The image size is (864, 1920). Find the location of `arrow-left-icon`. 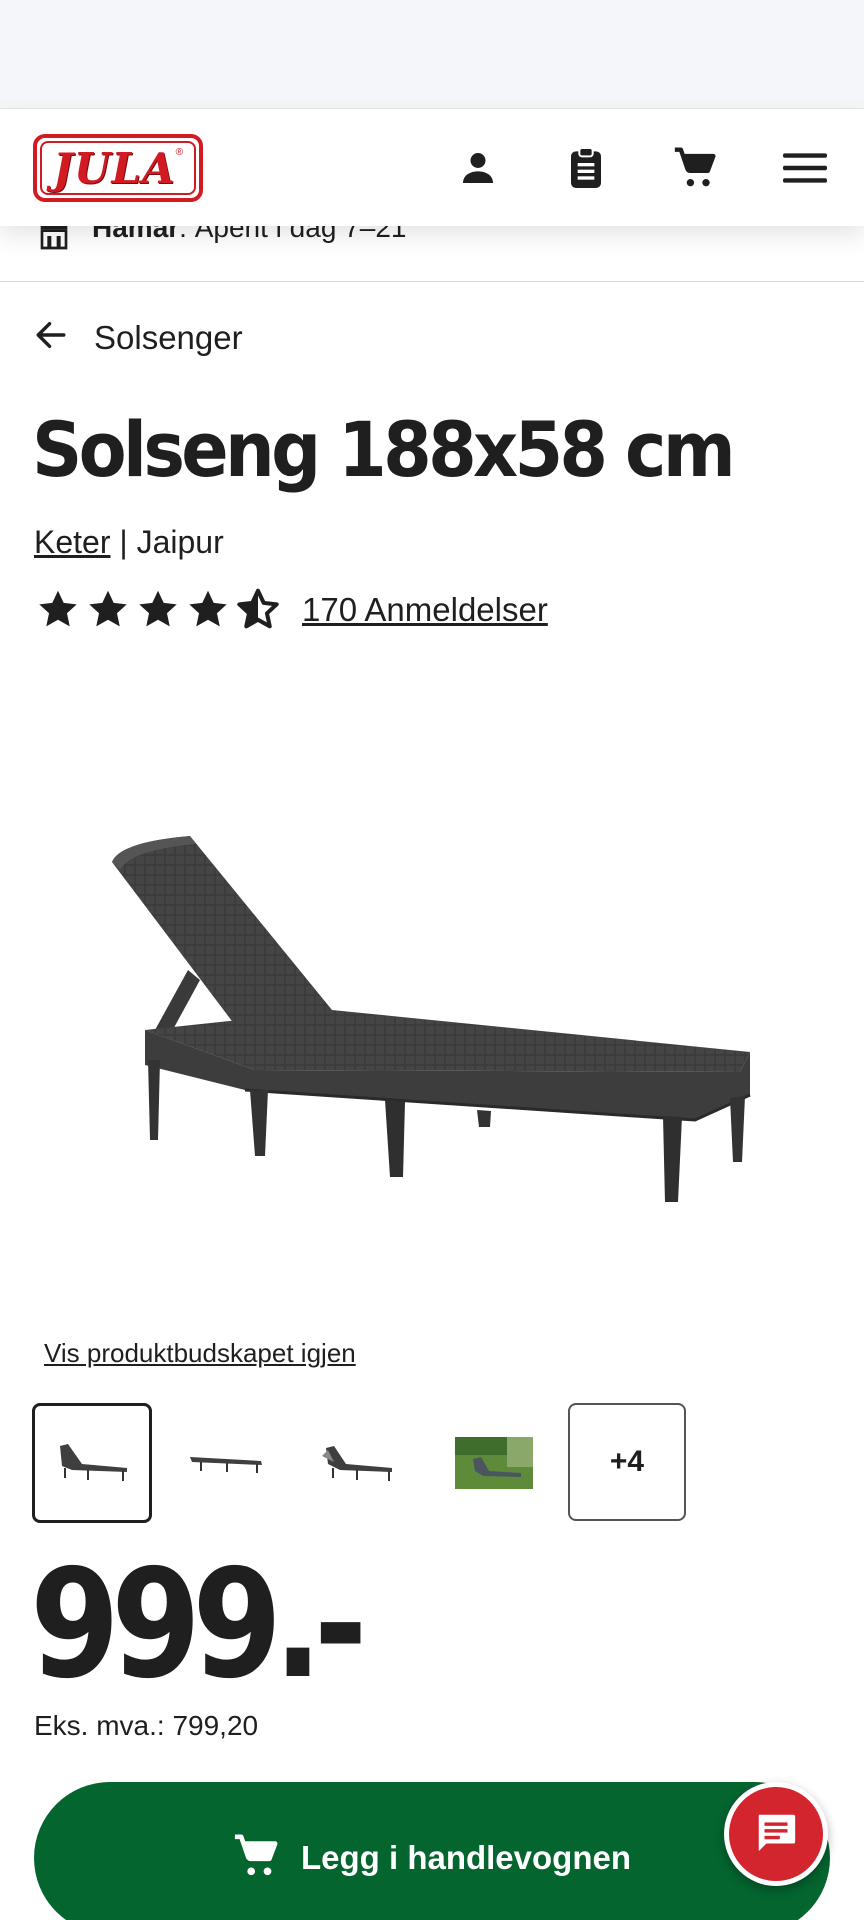

arrow-left-icon is located at coordinates (51, 337).